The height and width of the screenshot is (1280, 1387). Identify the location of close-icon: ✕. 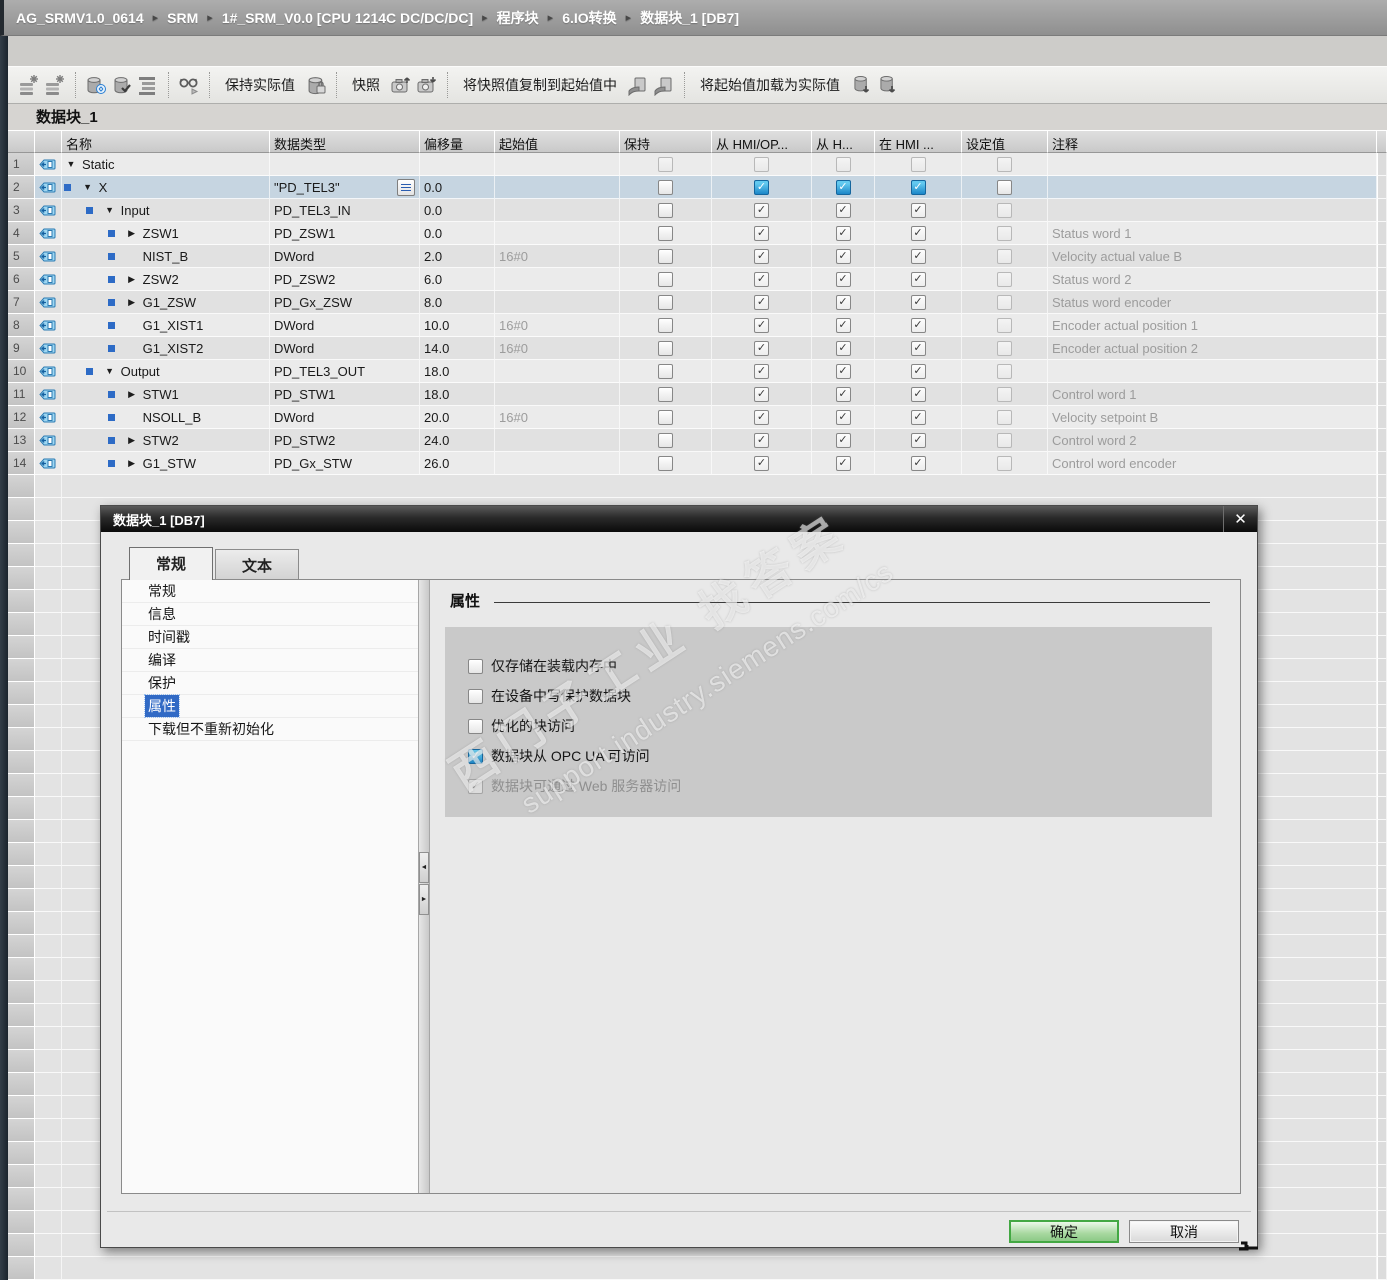
(1240, 519).